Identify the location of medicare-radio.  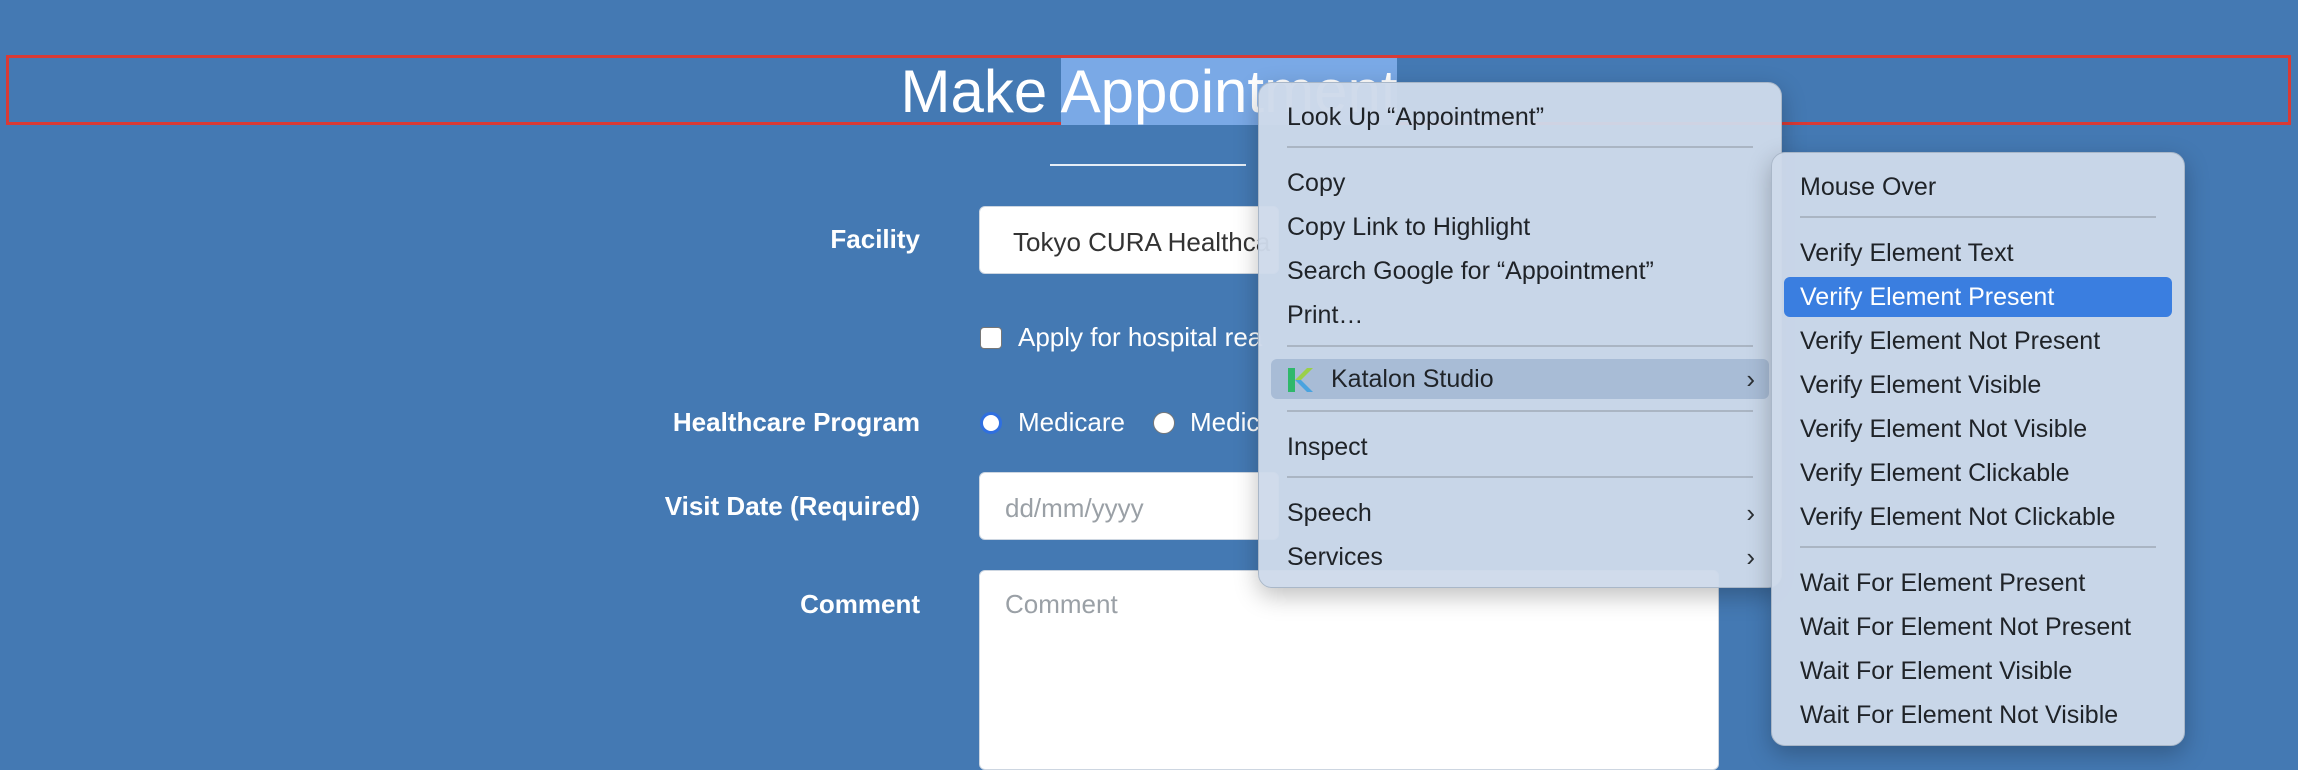
(991, 423).